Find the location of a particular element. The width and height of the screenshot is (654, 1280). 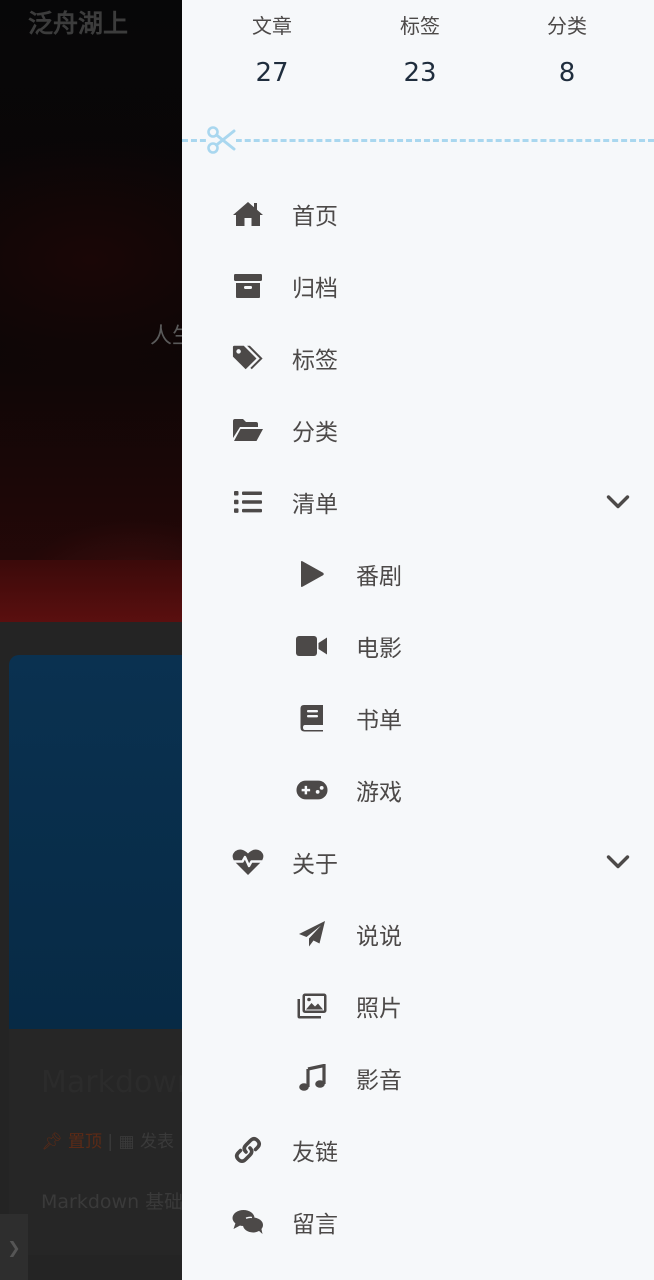

stat-tags: 标签 23 is located at coordinates (420, 50).